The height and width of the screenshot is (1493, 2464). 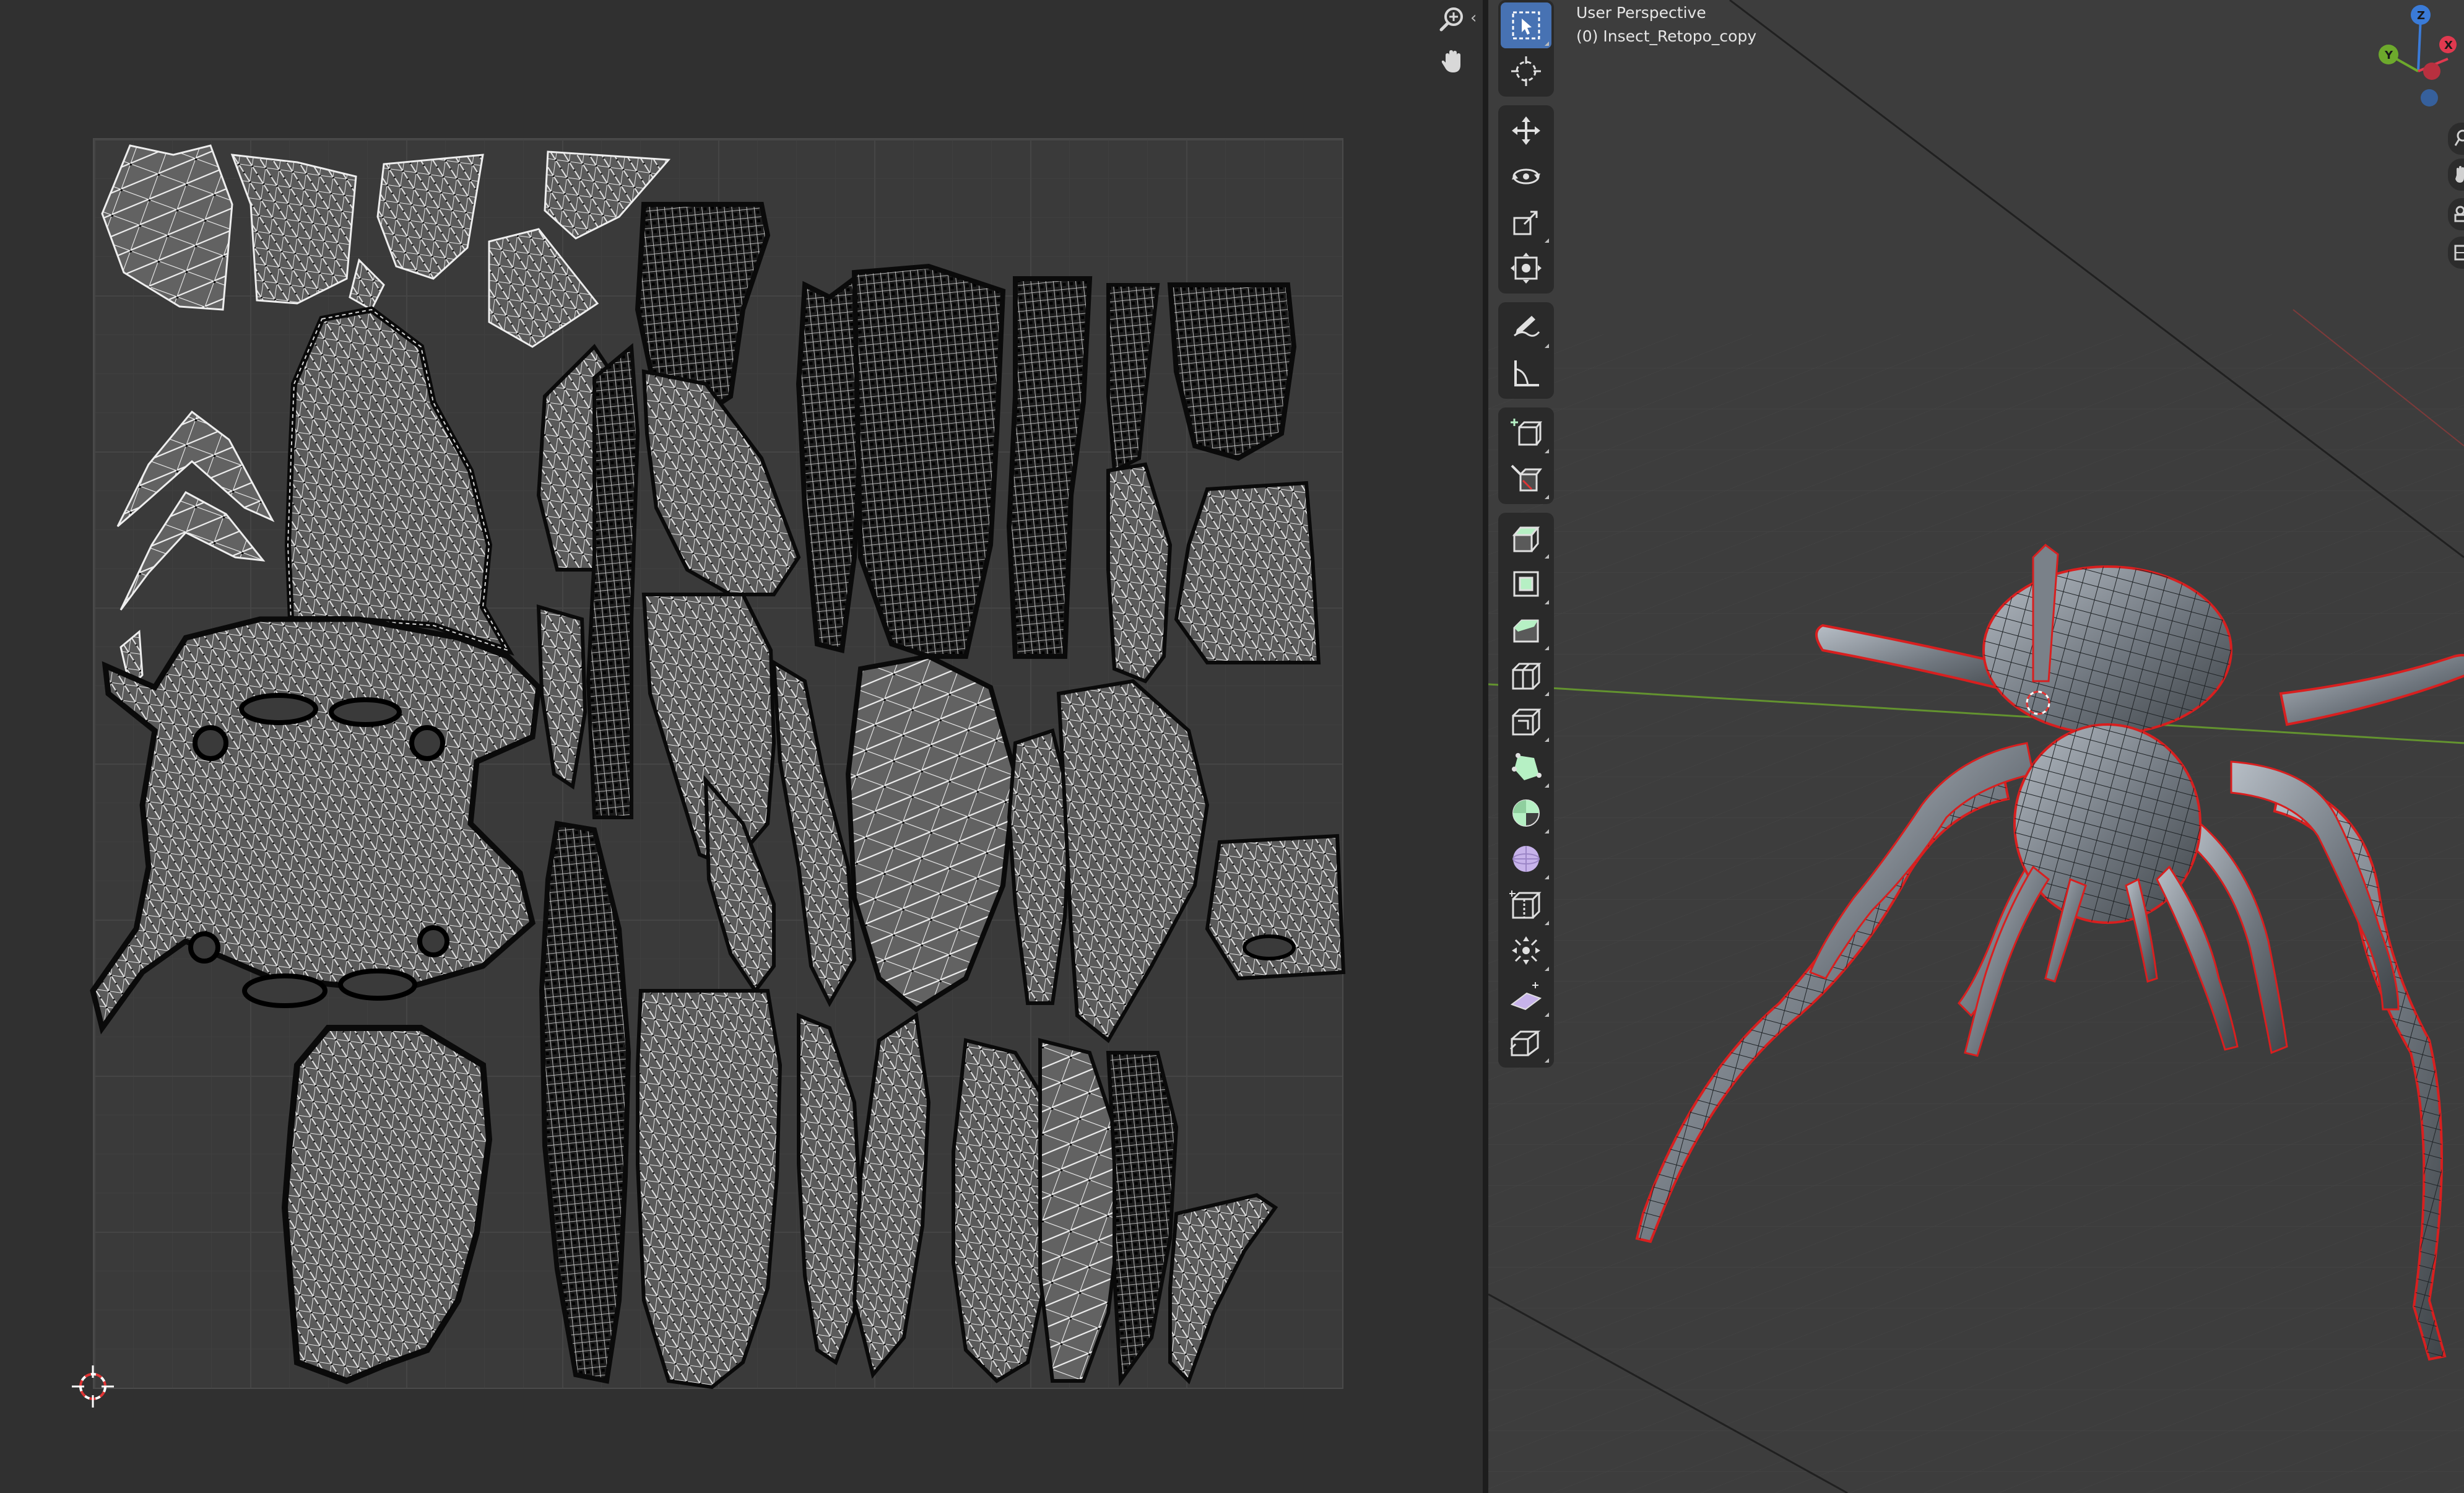 I want to click on tool-edge-slide, so click(x=1526, y=905).